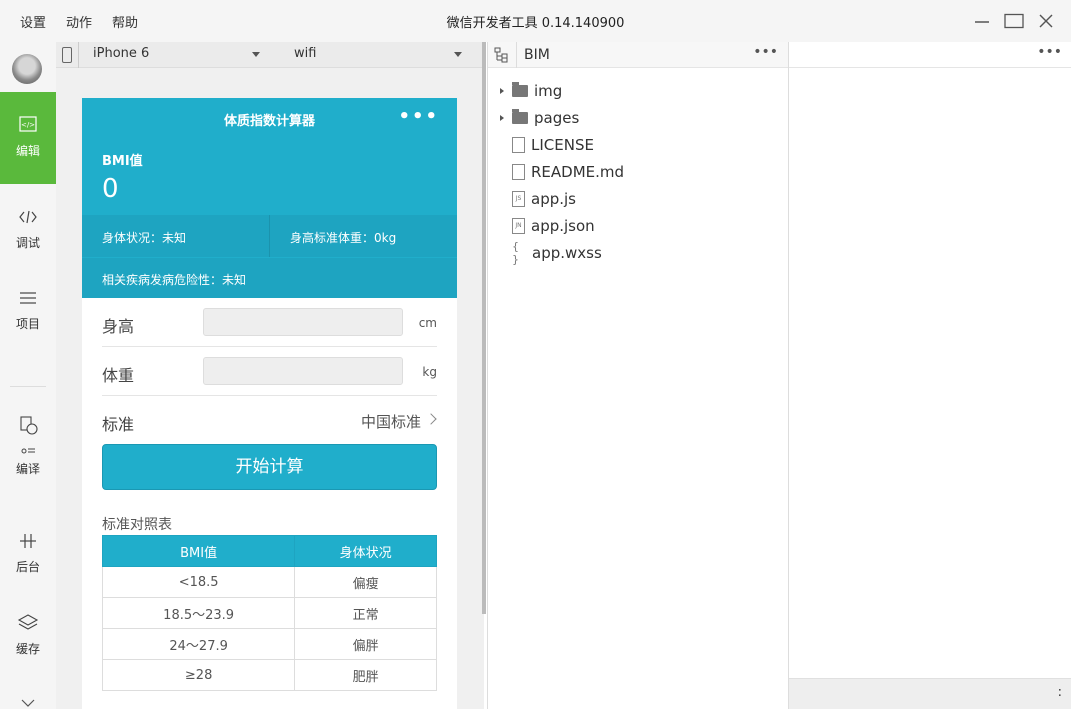 The width and height of the screenshot is (1071, 709). I want to click on close-button, so click(1046, 21).